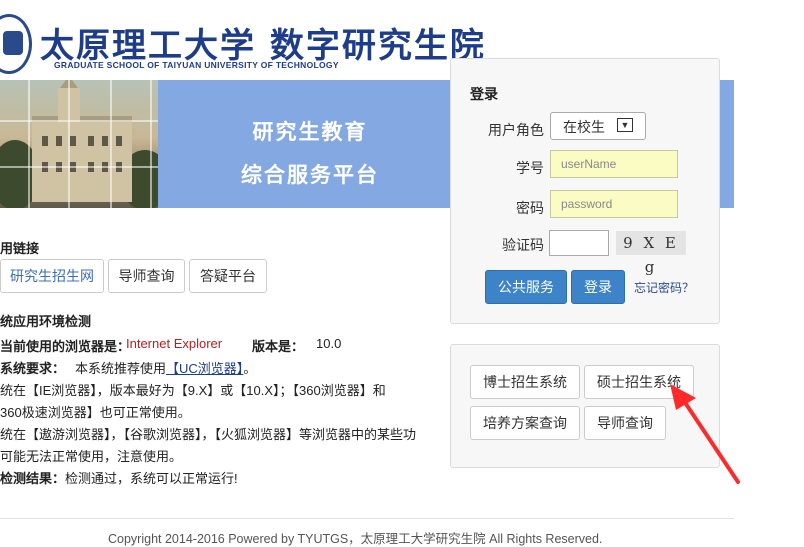  What do you see at coordinates (598, 287) in the screenshot?
I see `login-button: 登录` at bounding box center [598, 287].